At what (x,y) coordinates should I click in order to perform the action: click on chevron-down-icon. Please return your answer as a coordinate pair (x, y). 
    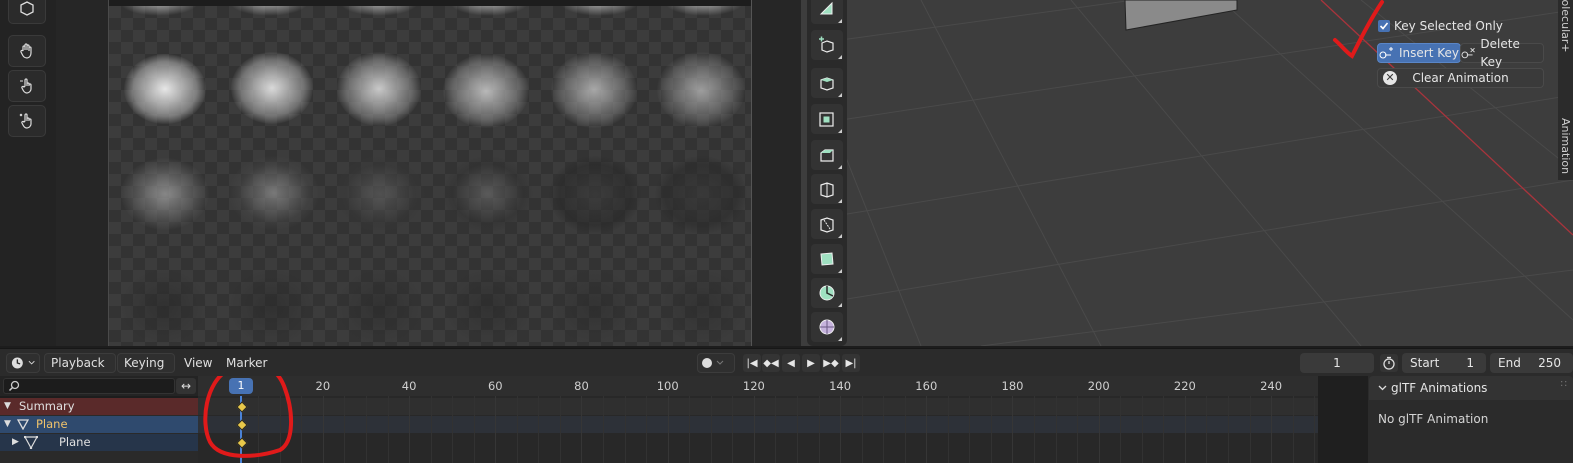
    Looking at the image, I should click on (1382, 388).